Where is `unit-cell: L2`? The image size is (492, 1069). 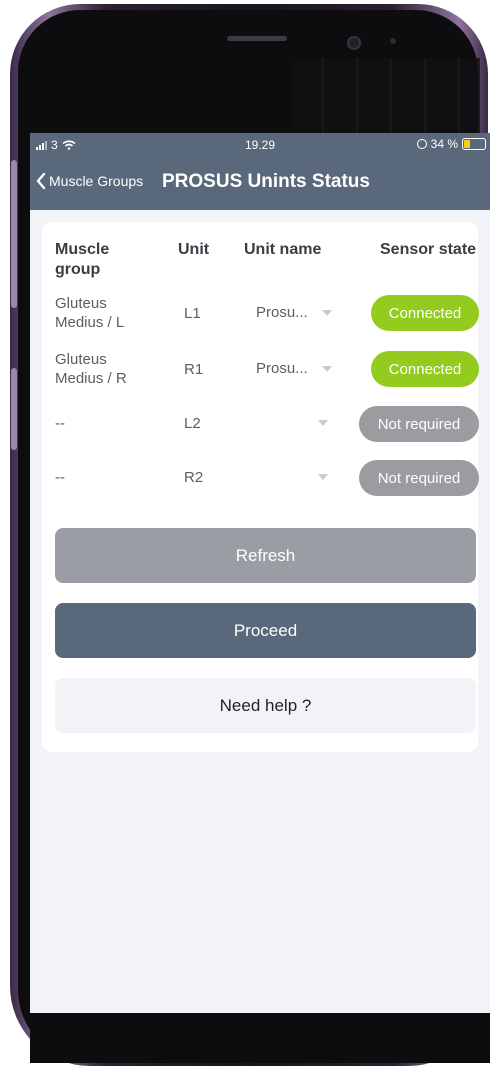
unit-cell: L2 is located at coordinates (192, 423).